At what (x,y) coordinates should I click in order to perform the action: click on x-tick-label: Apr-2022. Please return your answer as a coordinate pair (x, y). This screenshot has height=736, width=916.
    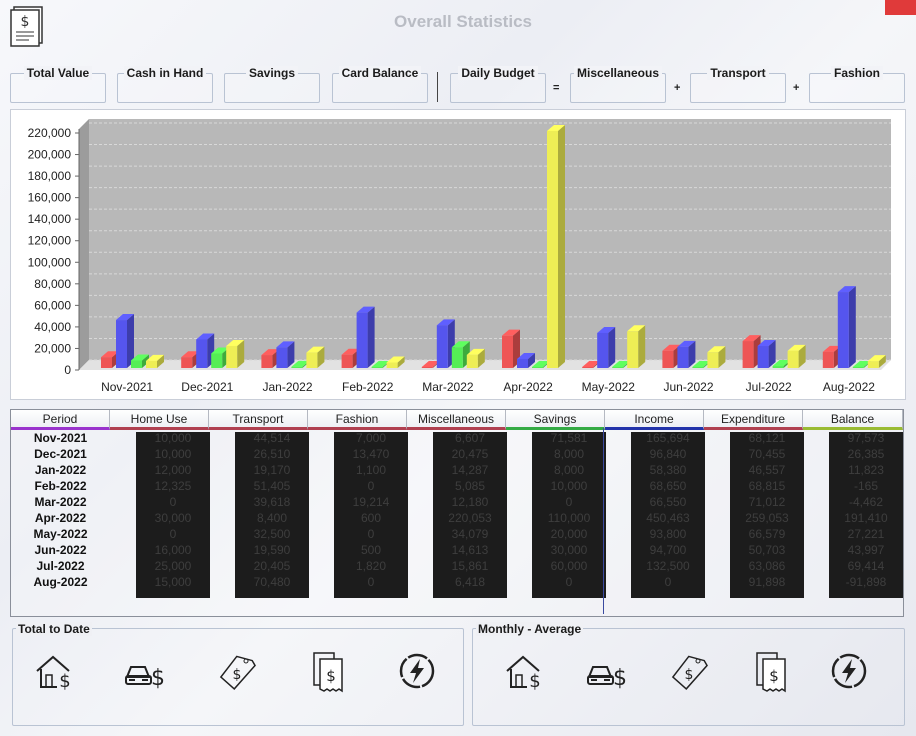
    Looking at the image, I should click on (528, 387).